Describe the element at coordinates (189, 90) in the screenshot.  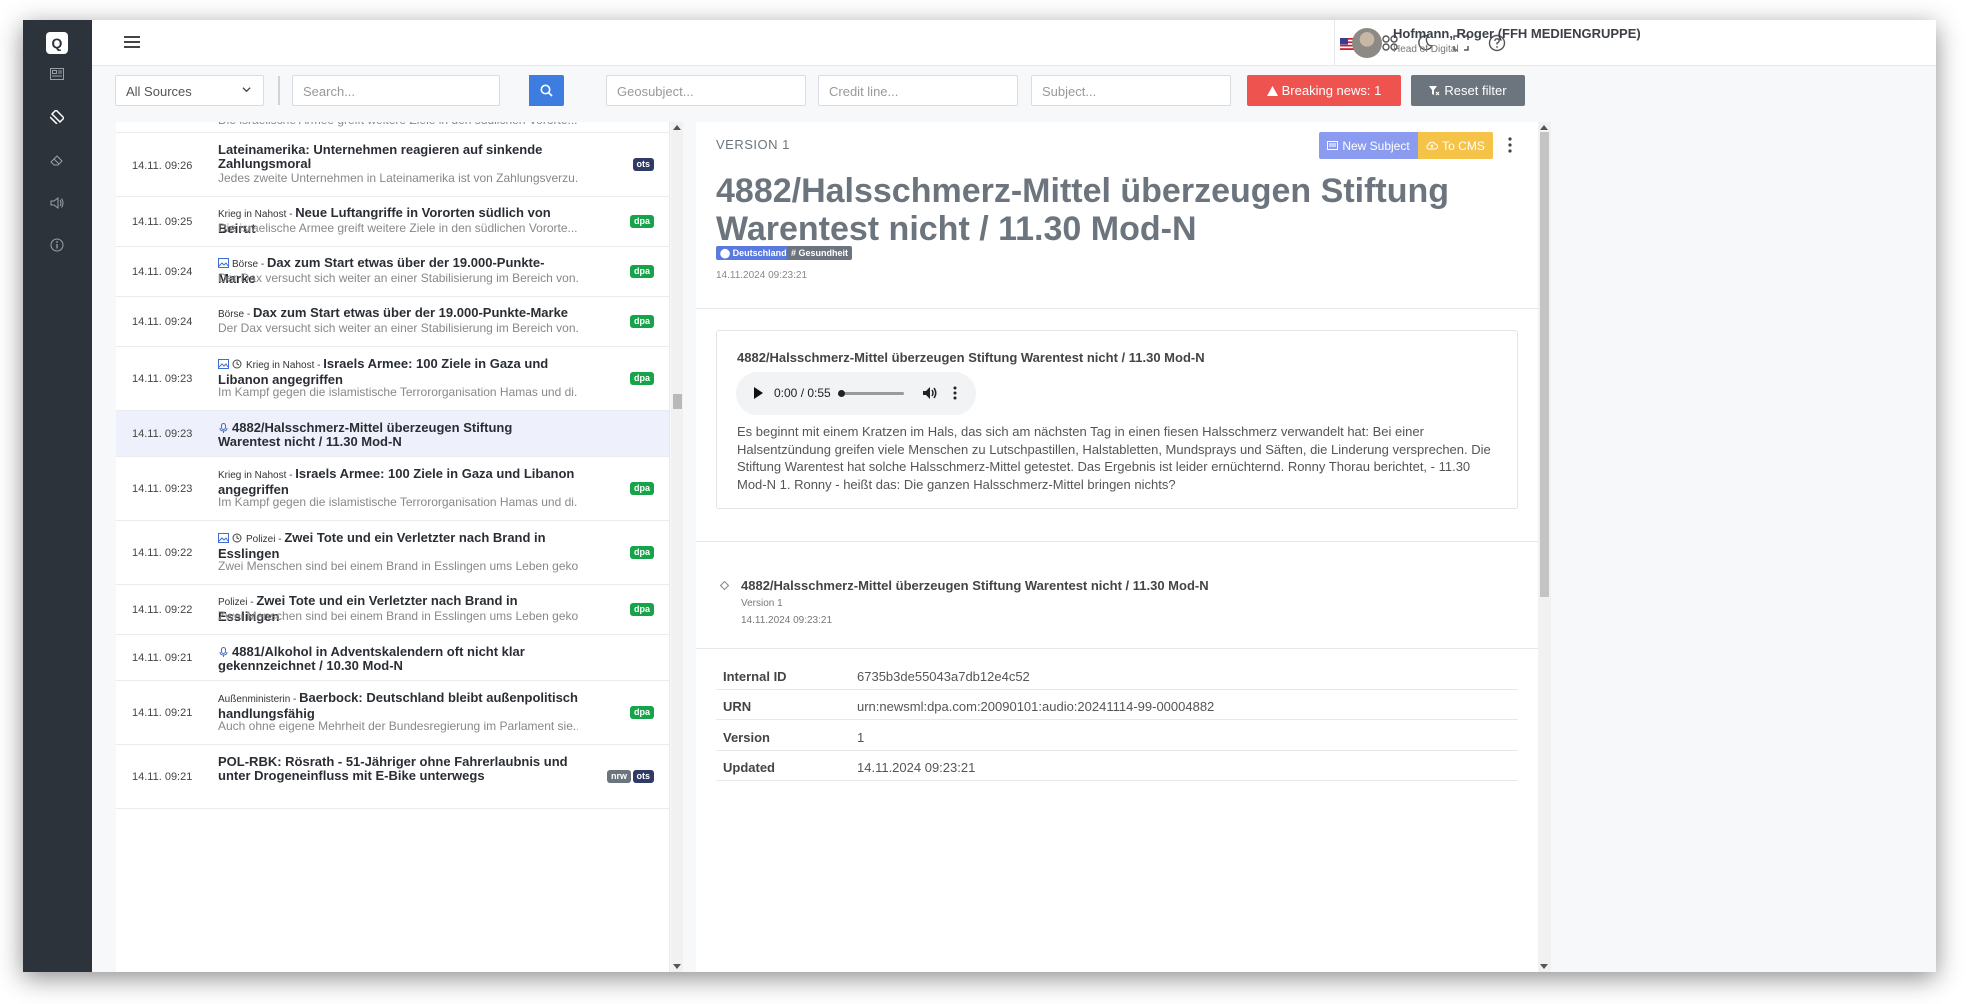
I see `source-select: All Sources` at that location.